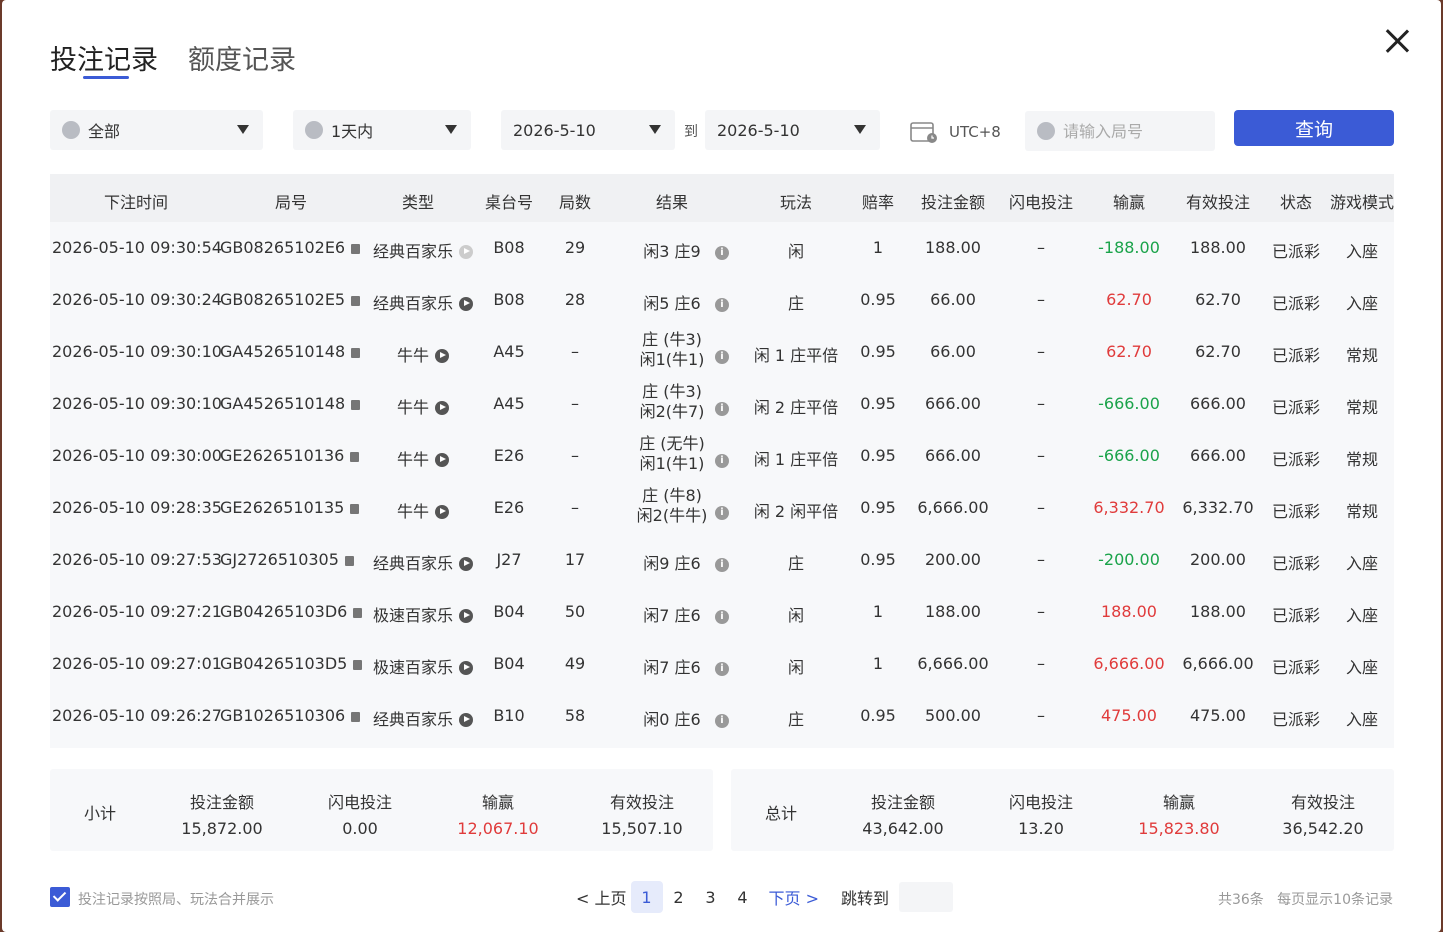 This screenshot has width=1443, height=932. Describe the element at coordinates (743, 897) in the screenshot. I see `page-4-button: 4` at that location.